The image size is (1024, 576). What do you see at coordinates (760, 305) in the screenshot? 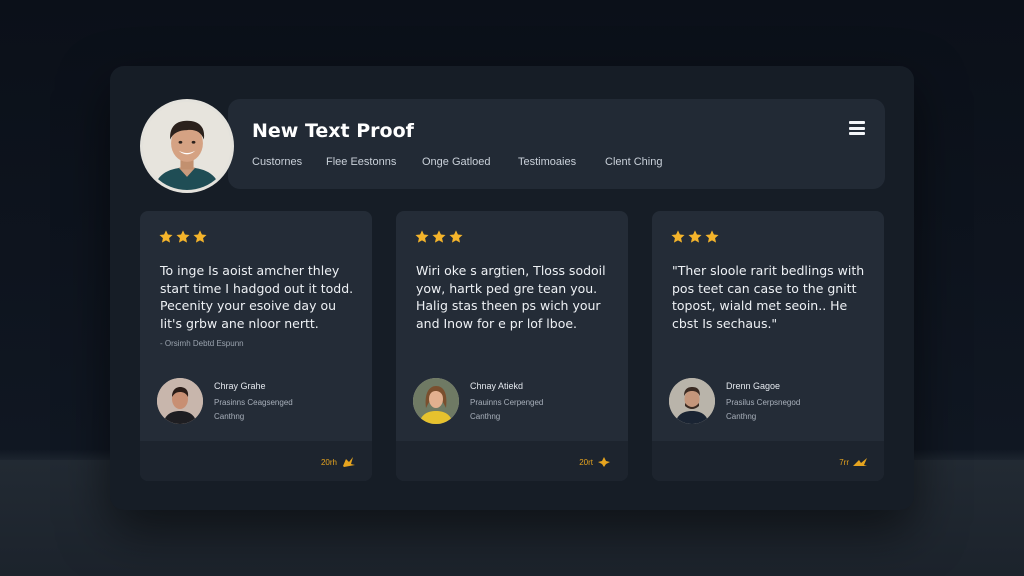
I see `quote-line: topost, wiald met seoin.. He` at bounding box center [760, 305].